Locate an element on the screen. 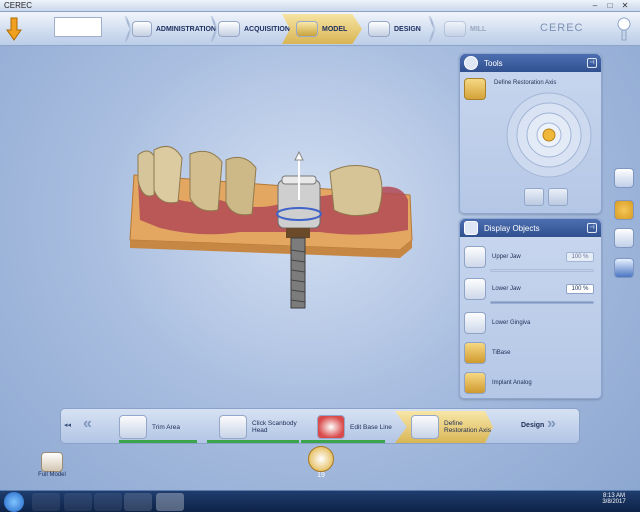 The width and height of the screenshot is (640, 512). screenshot-icon is located at coordinates (624, 268).